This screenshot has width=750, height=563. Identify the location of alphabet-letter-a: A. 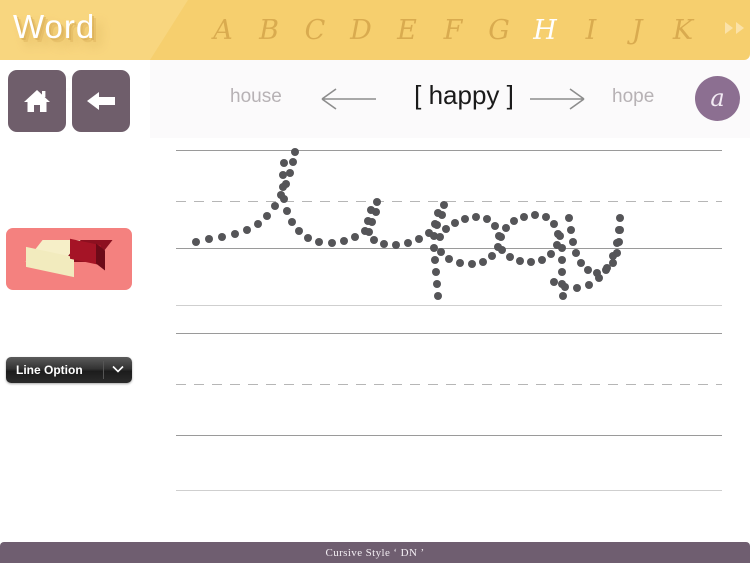
(223, 30).